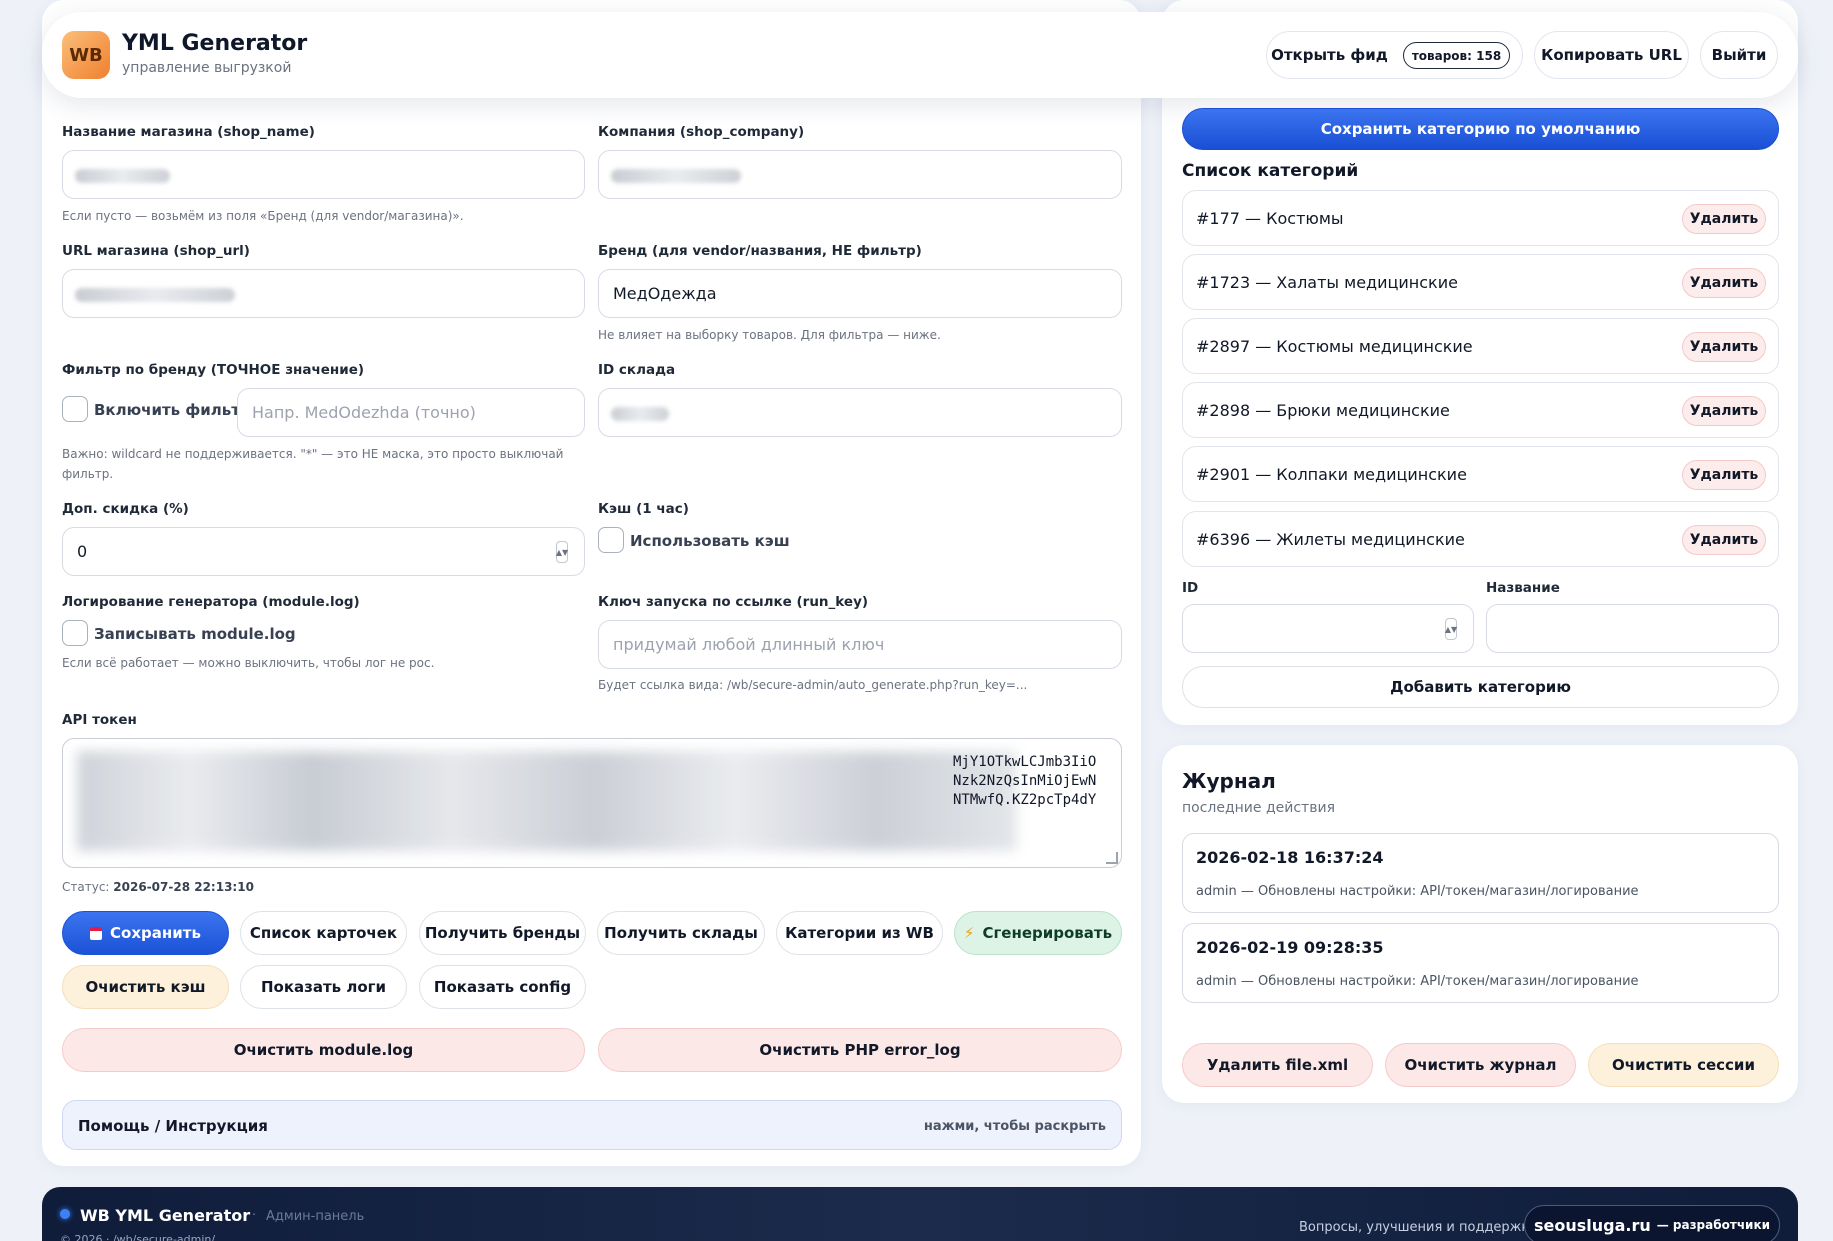  I want to click on developer-link: seousluga.ru — разработчики, so click(1652, 1223).